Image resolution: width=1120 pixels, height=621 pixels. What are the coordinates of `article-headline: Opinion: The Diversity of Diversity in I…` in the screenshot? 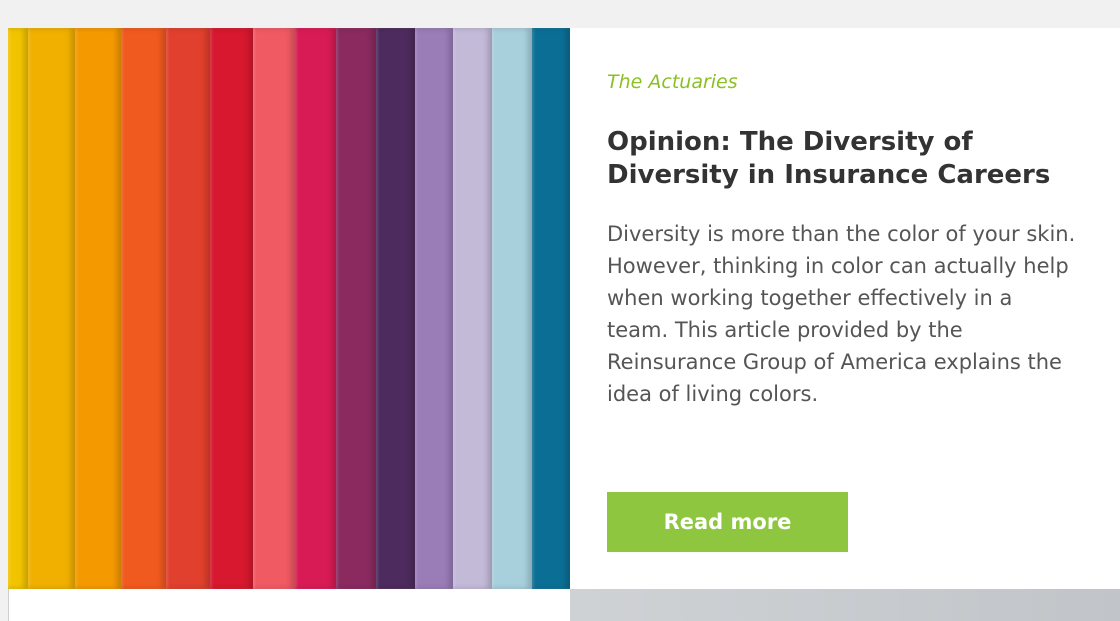 It's located at (842, 159).